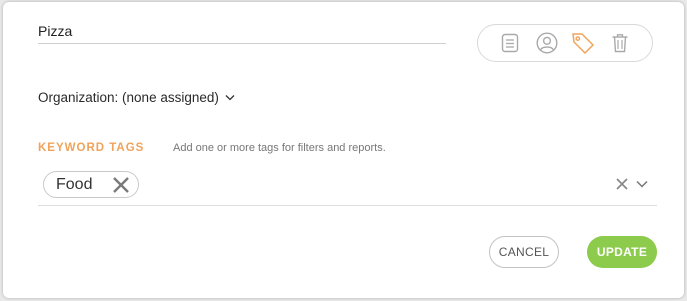  I want to click on user-icon, so click(547, 43).